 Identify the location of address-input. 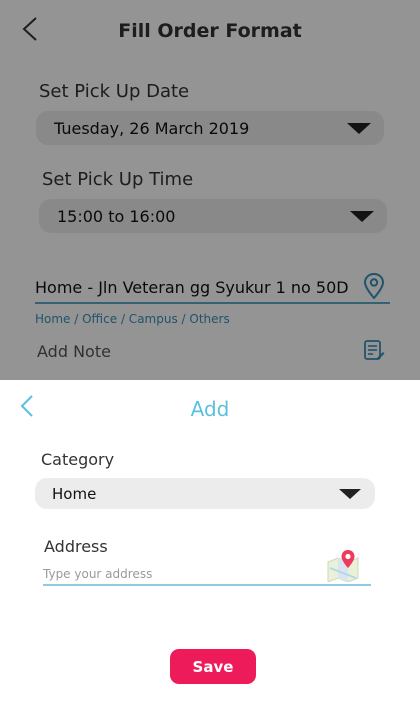
(178, 574).